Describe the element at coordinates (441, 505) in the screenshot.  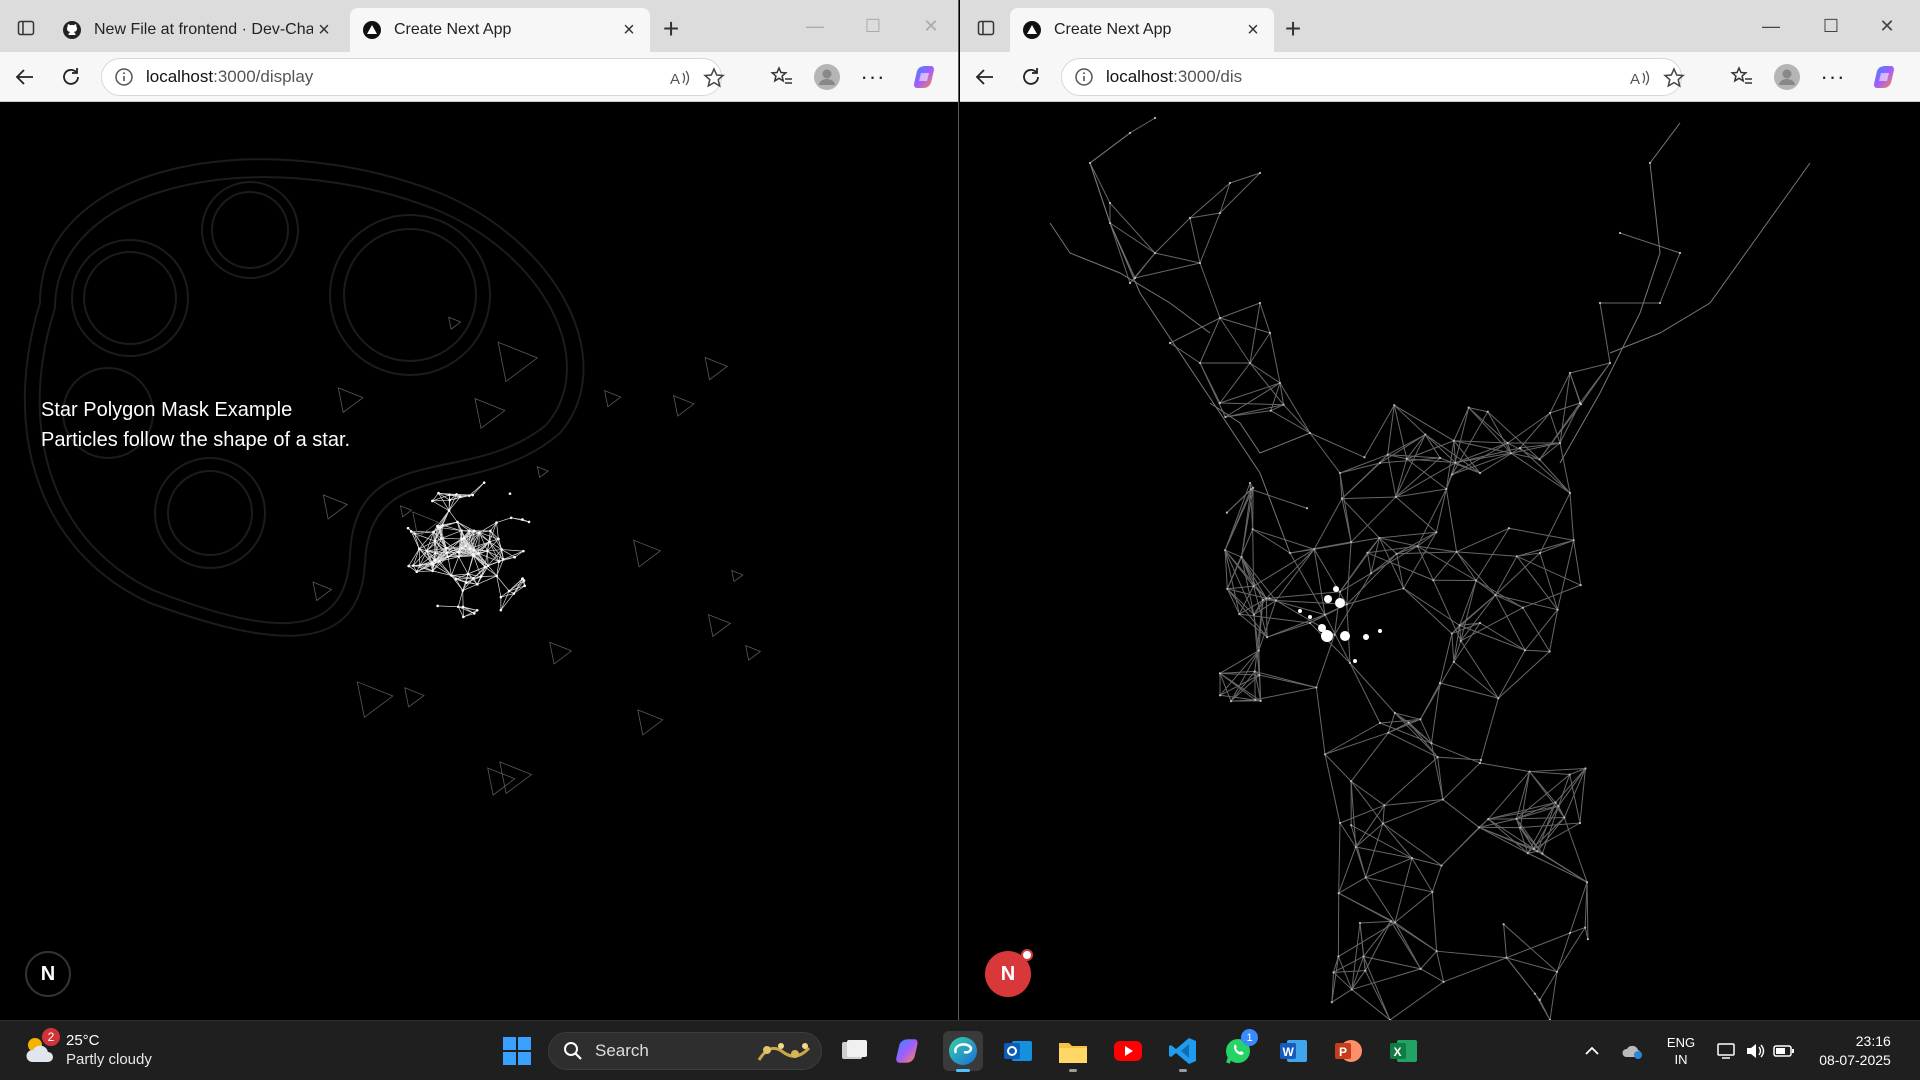
I see `particle-link` at that location.